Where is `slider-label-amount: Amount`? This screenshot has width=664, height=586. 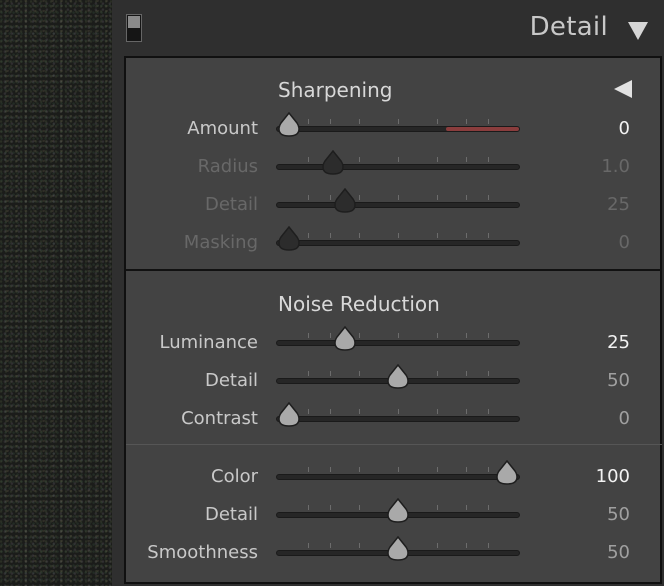
slider-label-amount: Amount is located at coordinates (222, 128).